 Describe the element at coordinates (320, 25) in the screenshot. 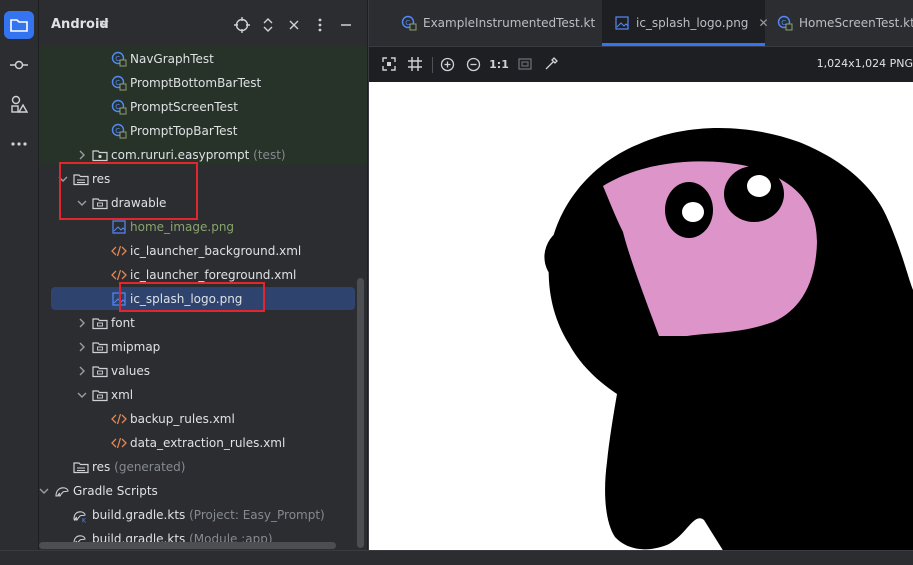

I see `options-button` at that location.